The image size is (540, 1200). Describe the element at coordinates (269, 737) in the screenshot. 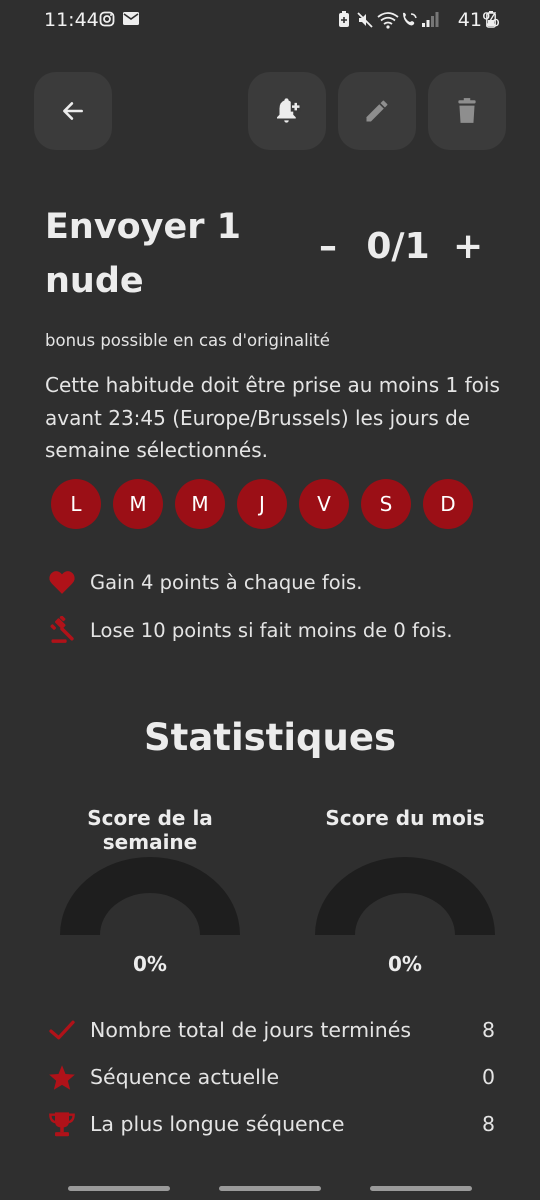

I see `stats-title: Statistiques` at that location.